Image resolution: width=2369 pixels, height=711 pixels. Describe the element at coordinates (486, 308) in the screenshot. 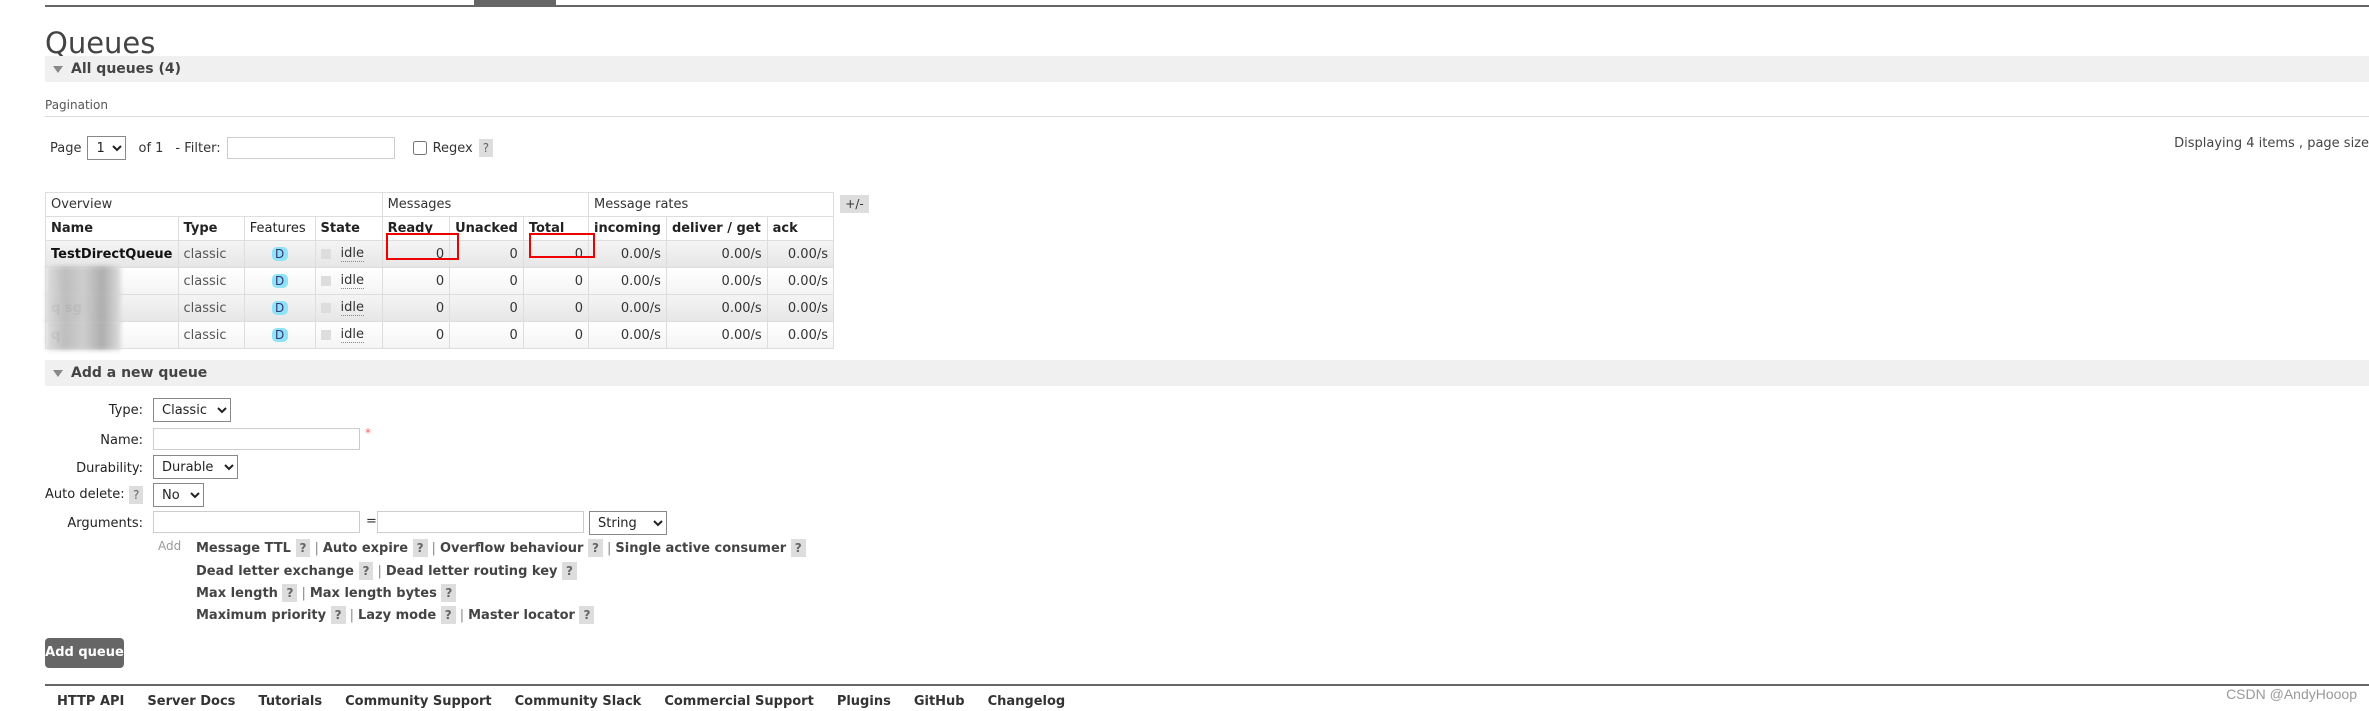

I see `unacked-count: 0` at that location.